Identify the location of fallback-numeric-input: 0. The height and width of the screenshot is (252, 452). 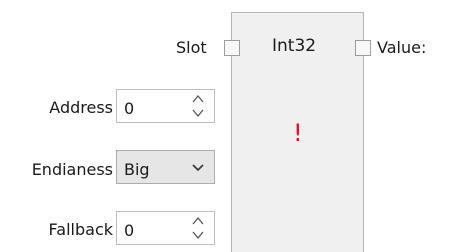
(165, 228).